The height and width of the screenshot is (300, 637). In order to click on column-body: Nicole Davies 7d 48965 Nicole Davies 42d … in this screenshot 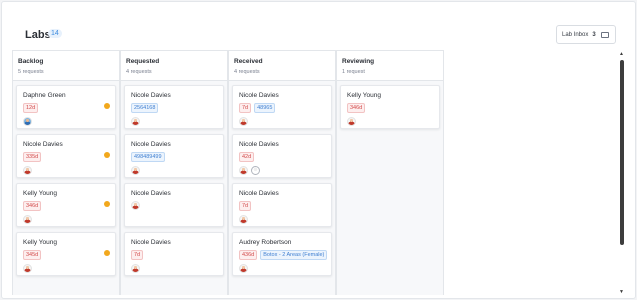, I will do `click(282, 188)`.